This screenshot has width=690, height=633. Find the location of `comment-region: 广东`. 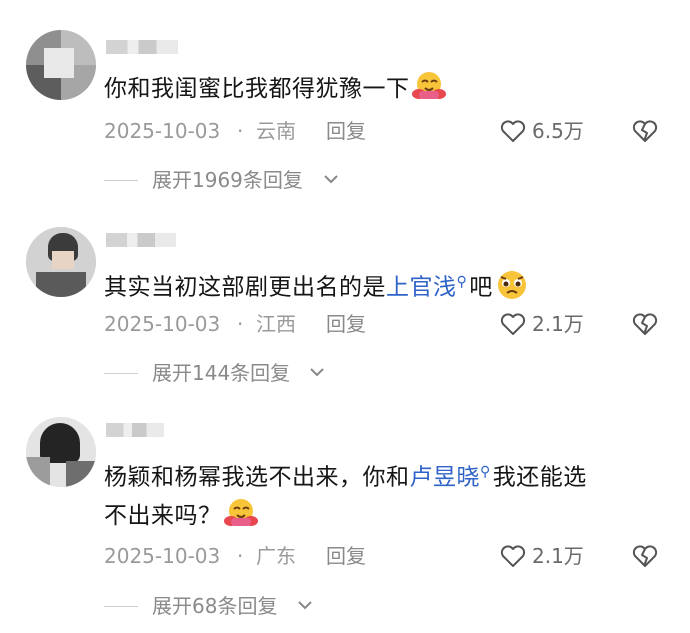

comment-region: 广东 is located at coordinates (276, 556).